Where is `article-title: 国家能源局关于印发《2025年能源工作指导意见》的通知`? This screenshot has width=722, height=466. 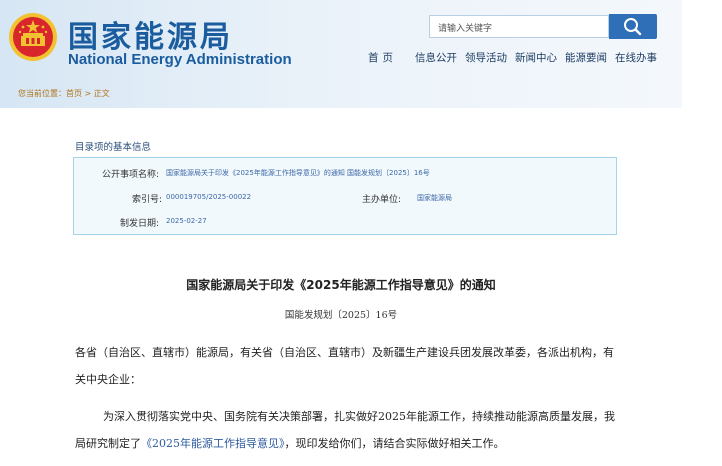 article-title: 国家能源局关于印发《2025年能源工作指导意见》的通知 is located at coordinates (341, 285).